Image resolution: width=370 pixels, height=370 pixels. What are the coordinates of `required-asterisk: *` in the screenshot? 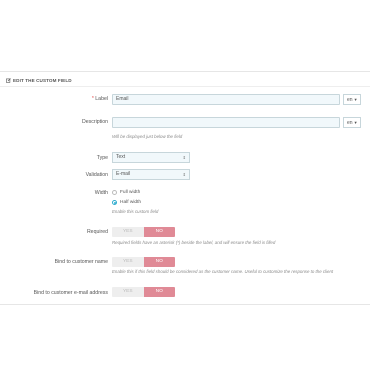 It's located at (92, 99).